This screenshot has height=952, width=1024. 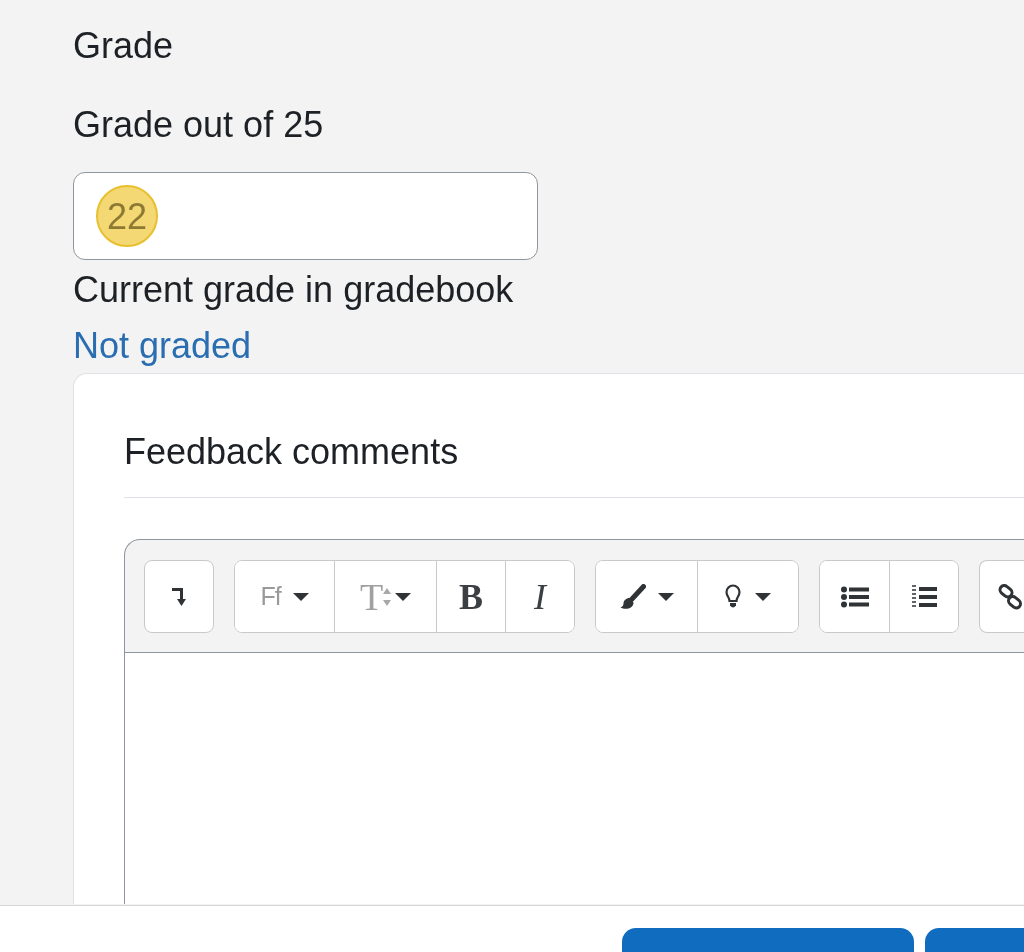 What do you see at coordinates (293, 289) in the screenshot?
I see `current-grade-label: Current grade in gradebook` at bounding box center [293, 289].